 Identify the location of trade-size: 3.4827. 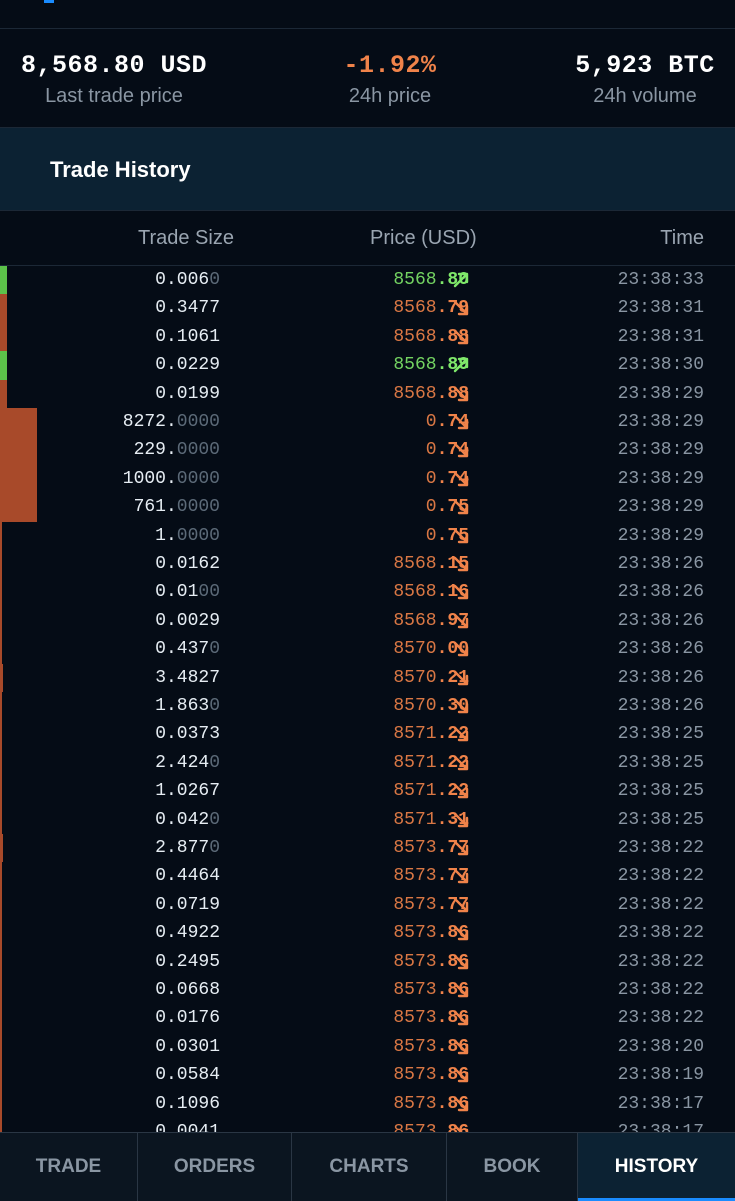
(187, 678).